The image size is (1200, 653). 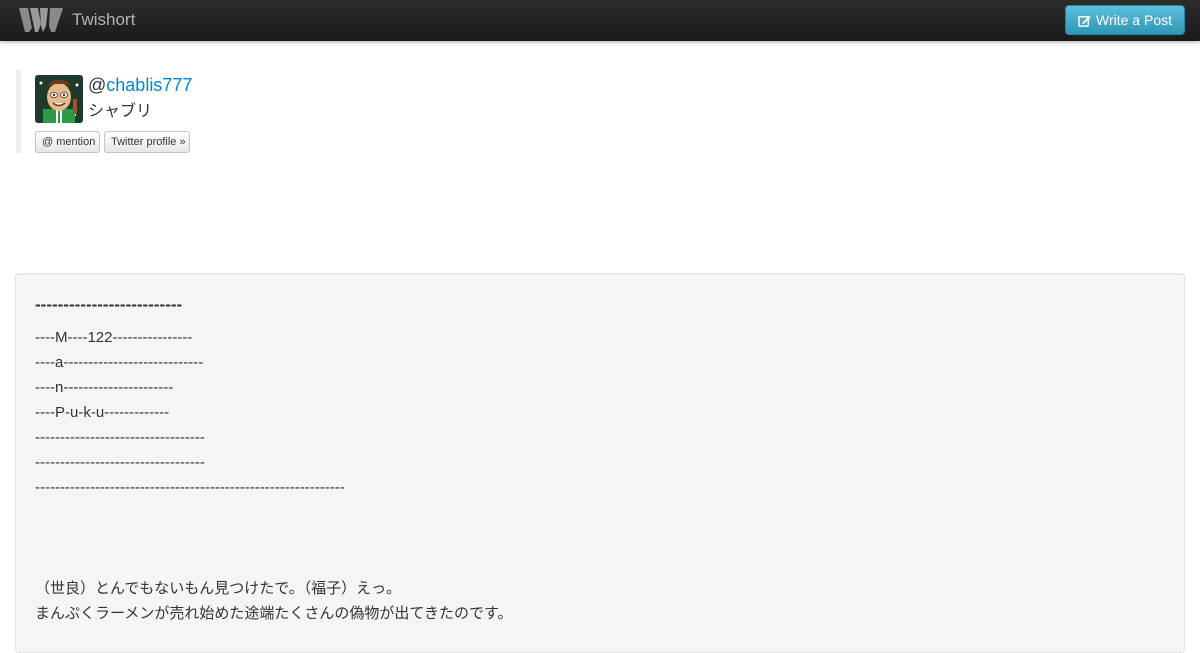 I want to click on display-name: シャブリ, so click(x=120, y=111).